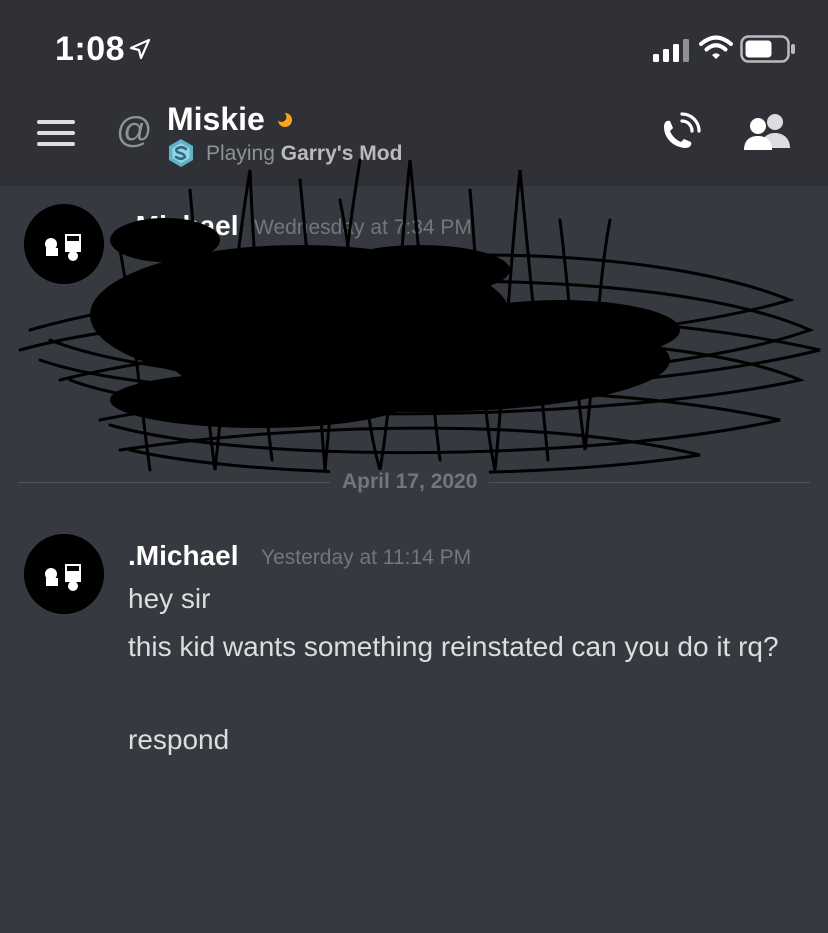 This screenshot has height=933, width=828. What do you see at coordinates (414, 45) in the screenshot?
I see `status-bar: 1:08` at bounding box center [414, 45].